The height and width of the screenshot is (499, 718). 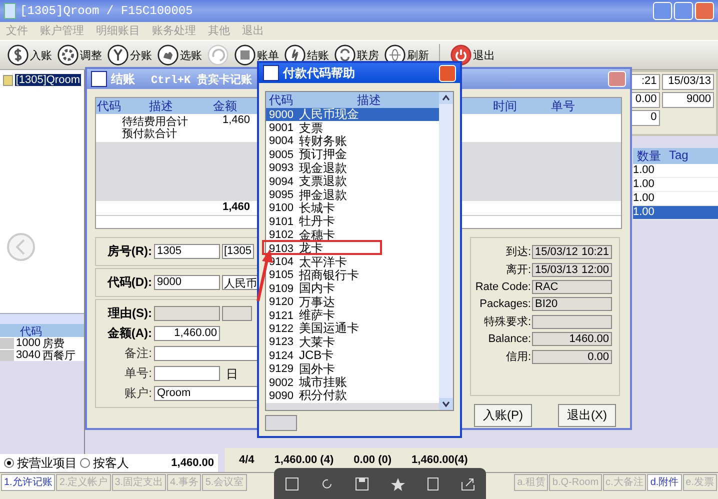 I want to click on balance-amount: 1,460.00(4), so click(x=440, y=460).